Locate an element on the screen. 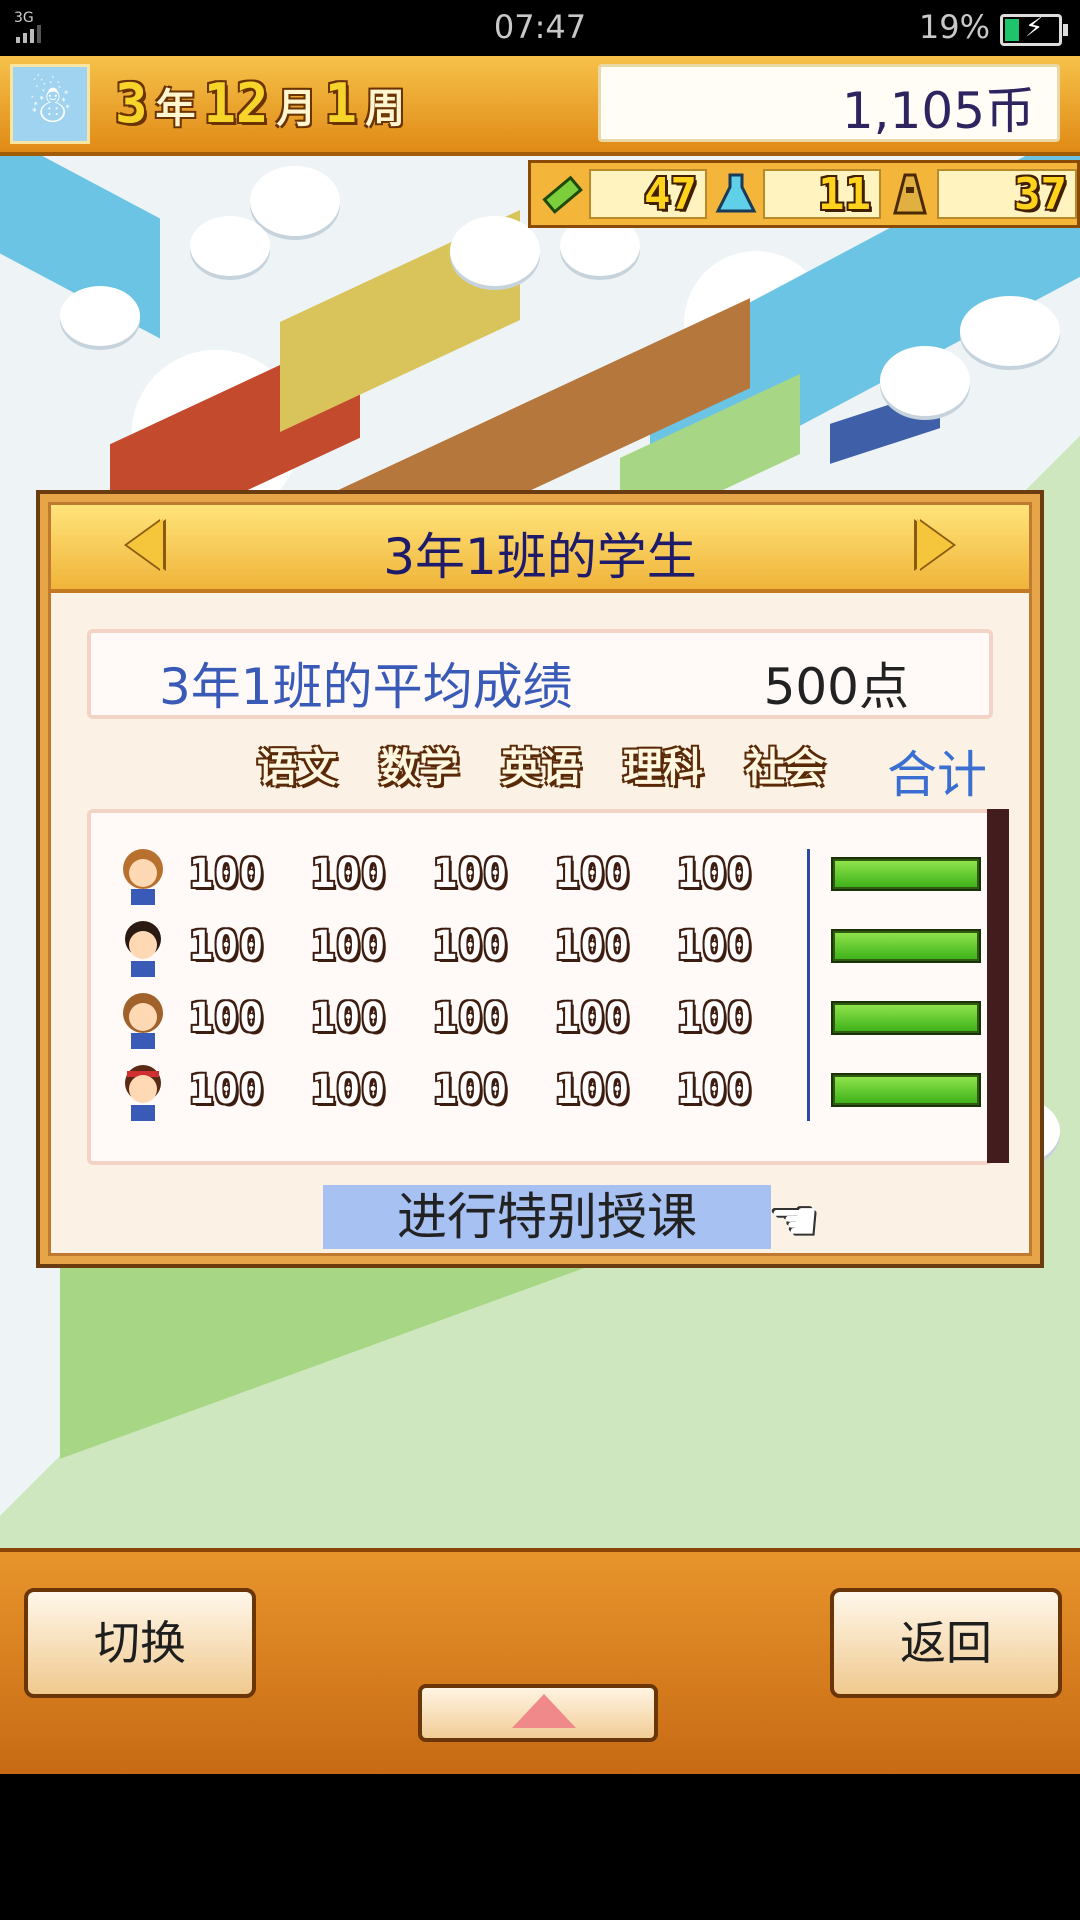 This screenshot has width=1080, height=1920. subject-headers: 语文 数学 英语 理科 社会 合计 is located at coordinates (571, 769).